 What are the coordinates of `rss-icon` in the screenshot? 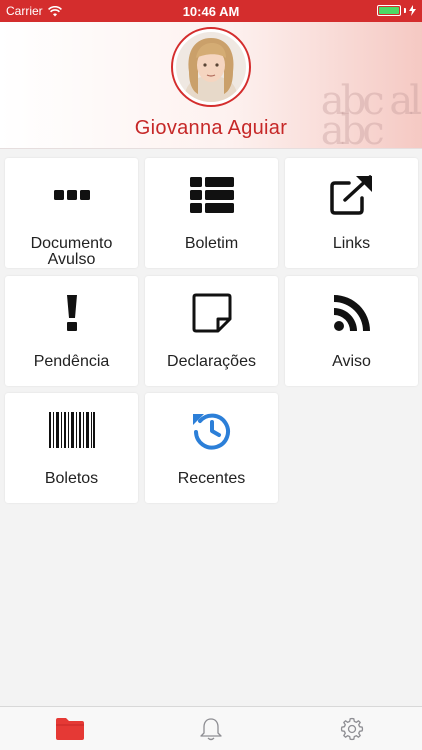 It's located at (351, 313).